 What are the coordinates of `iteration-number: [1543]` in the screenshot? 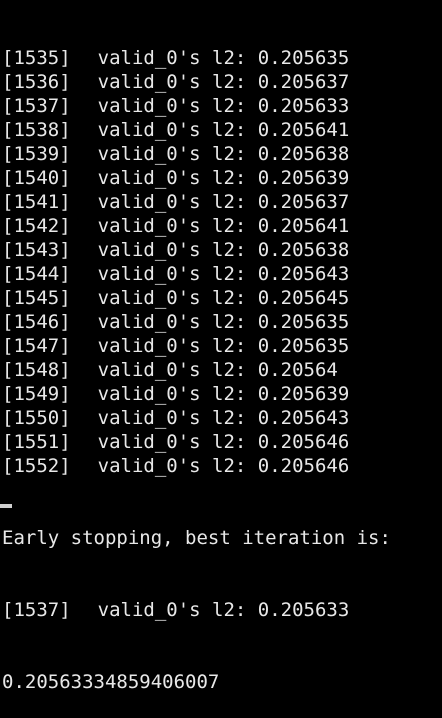 It's located at (36, 250).